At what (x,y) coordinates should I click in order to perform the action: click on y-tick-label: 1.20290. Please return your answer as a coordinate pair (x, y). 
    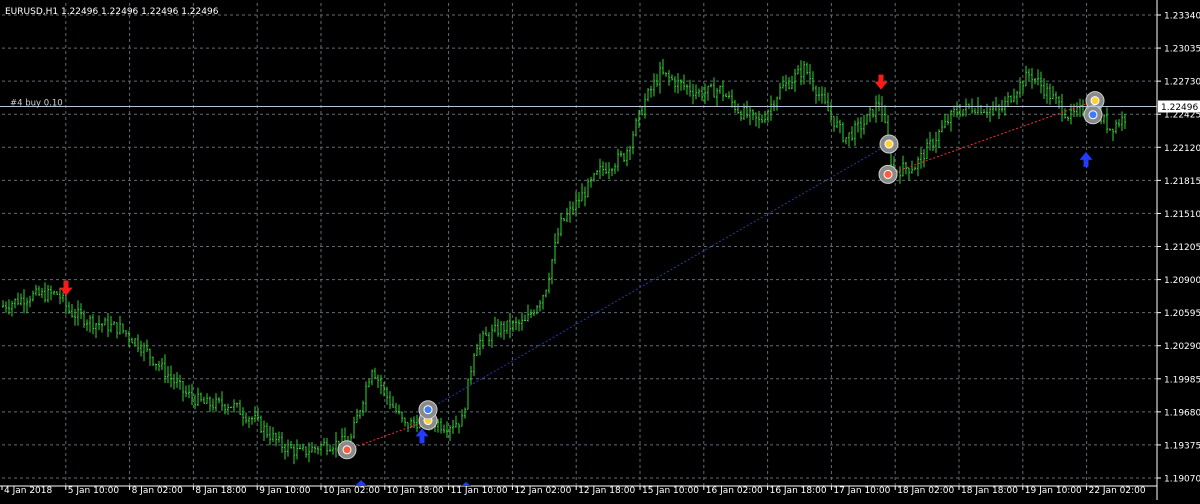
    Looking at the image, I should click on (1182, 347).